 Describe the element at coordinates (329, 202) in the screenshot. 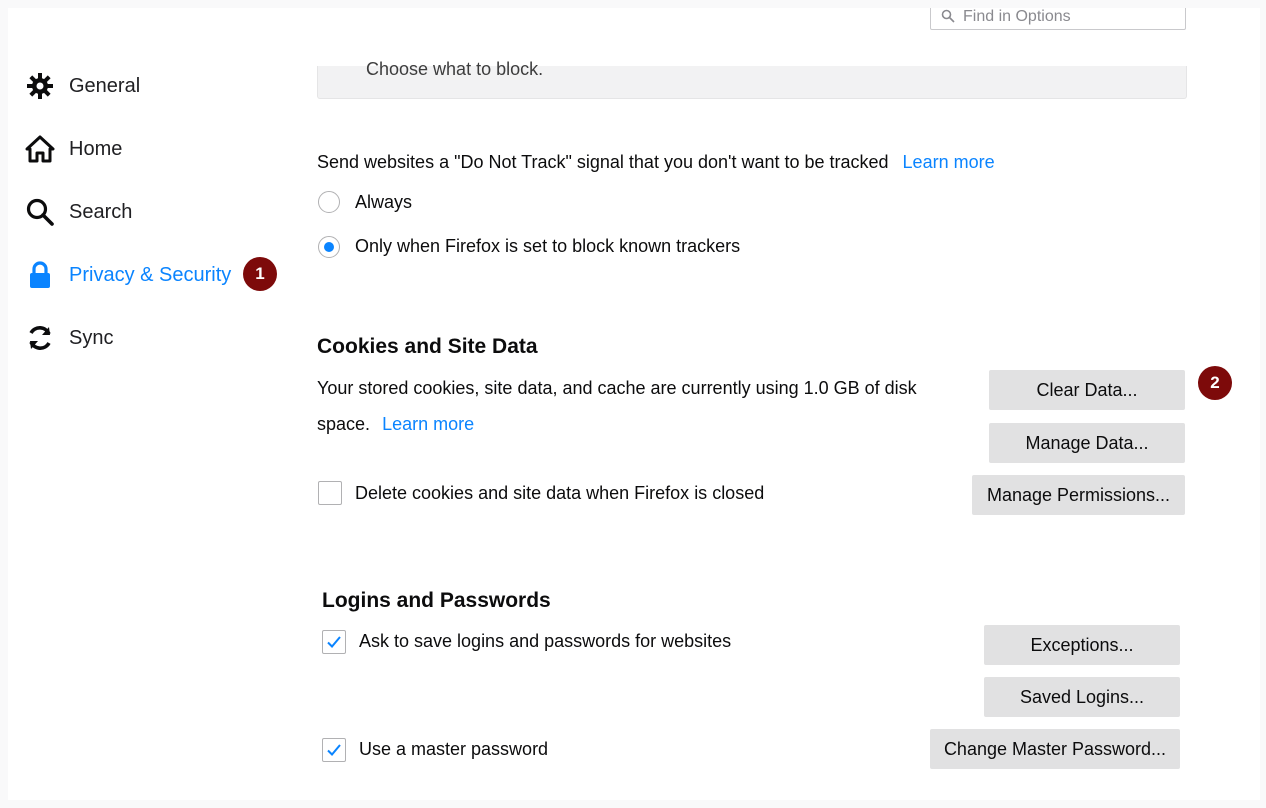

I see `dnt-always-radio` at that location.